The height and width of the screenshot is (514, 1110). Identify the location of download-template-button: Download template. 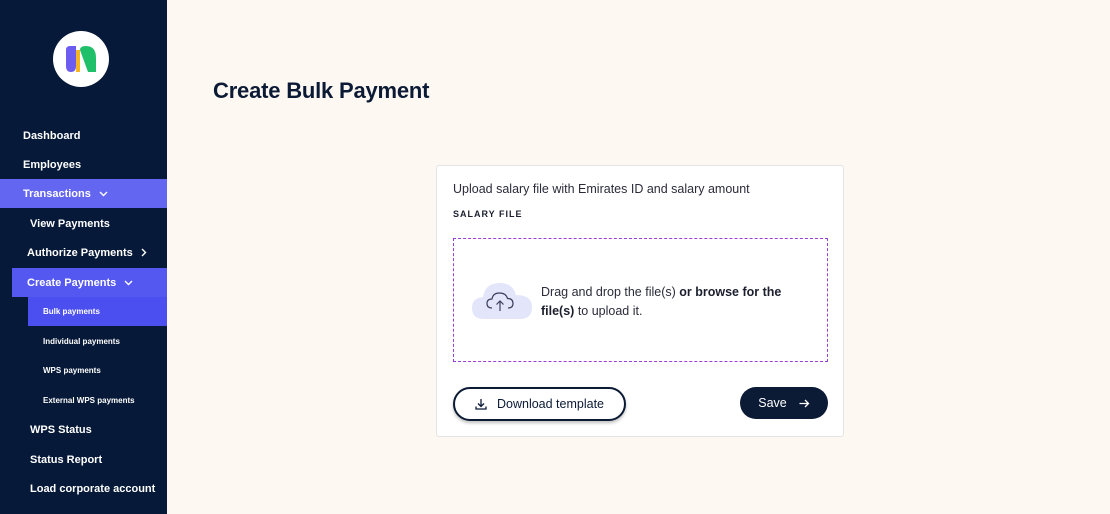
(539, 404).